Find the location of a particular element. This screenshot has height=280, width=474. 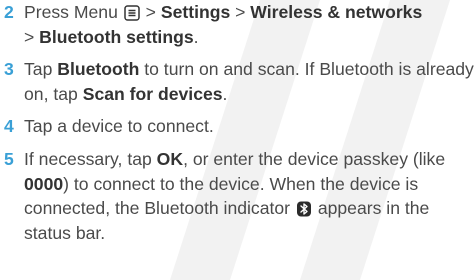

passkey-example: 0000 is located at coordinates (44, 183).